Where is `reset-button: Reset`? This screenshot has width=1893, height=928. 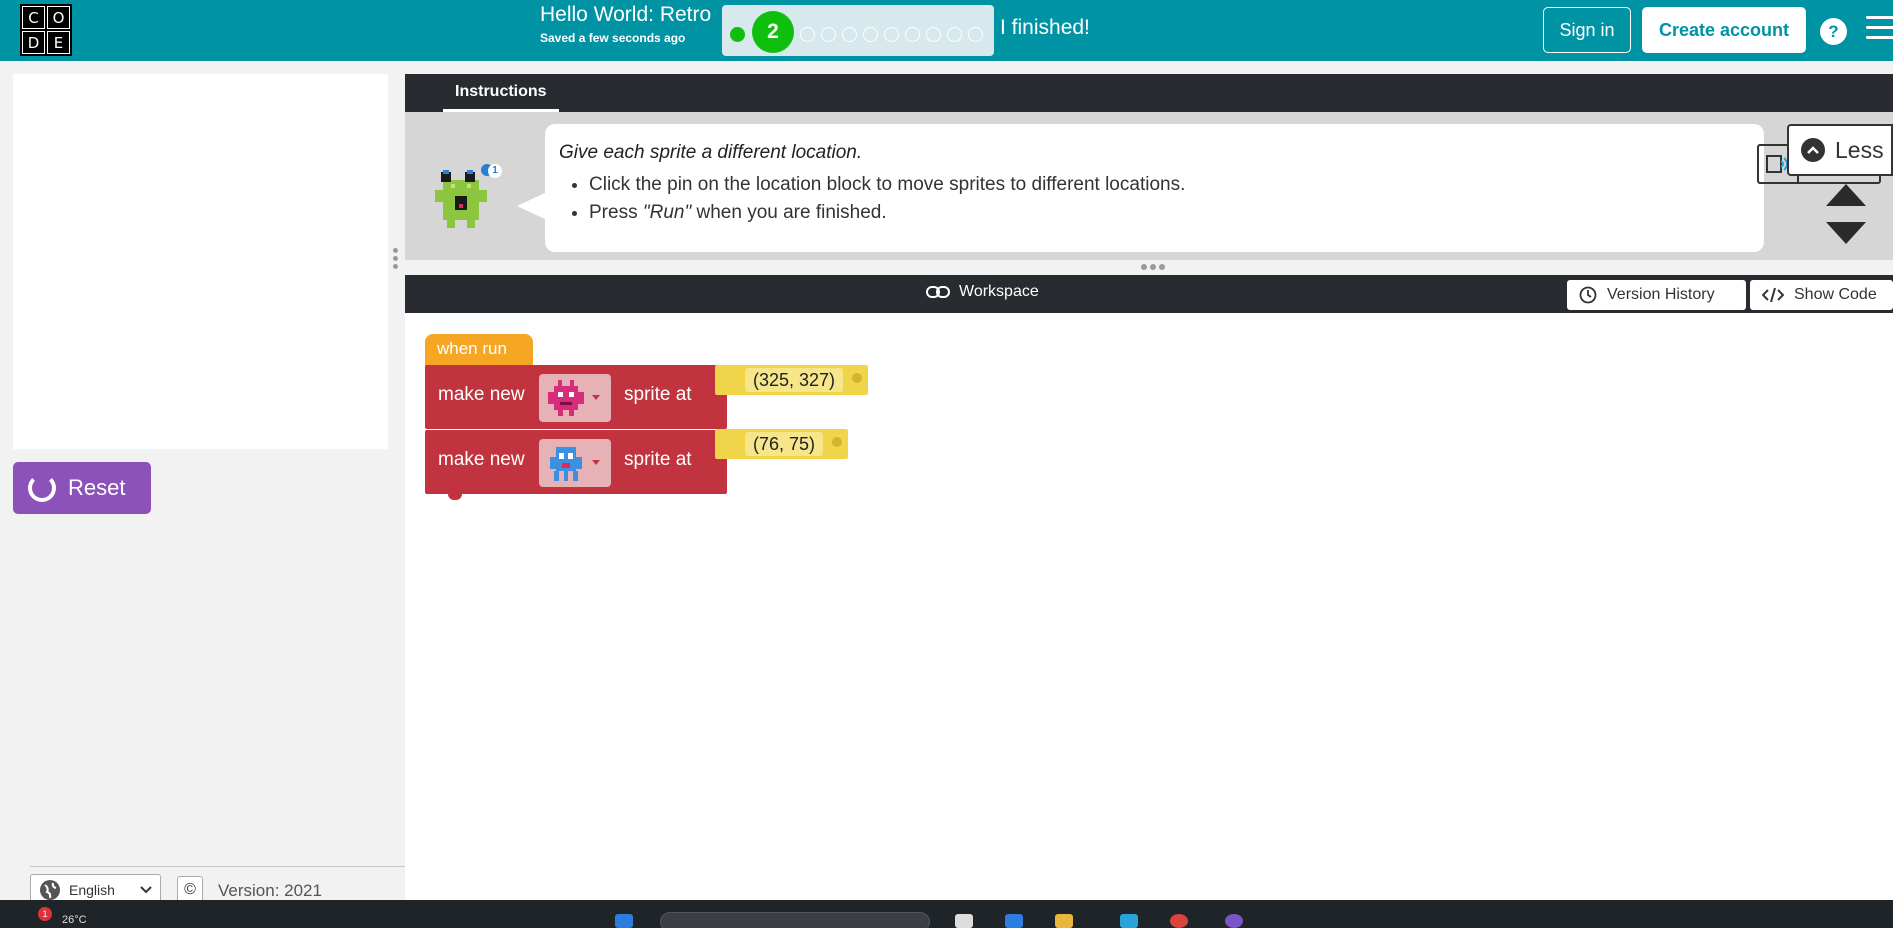 reset-button: Reset is located at coordinates (82, 488).